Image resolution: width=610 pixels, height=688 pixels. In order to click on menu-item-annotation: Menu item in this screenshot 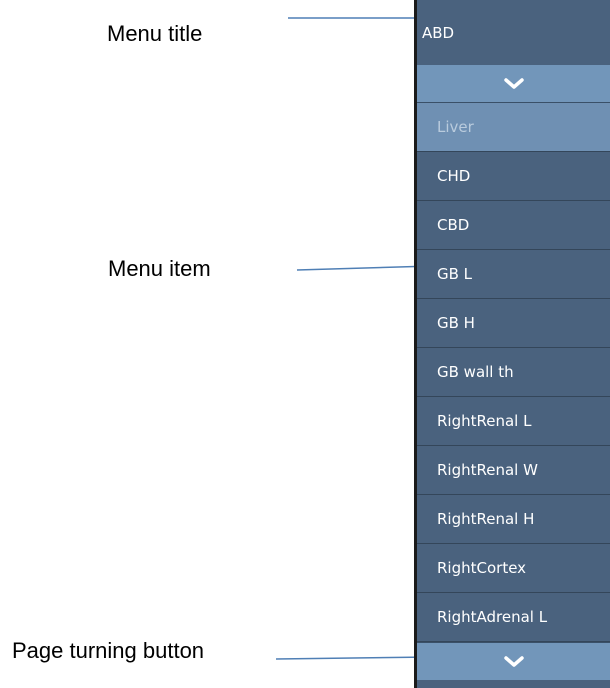, I will do `click(159, 268)`.